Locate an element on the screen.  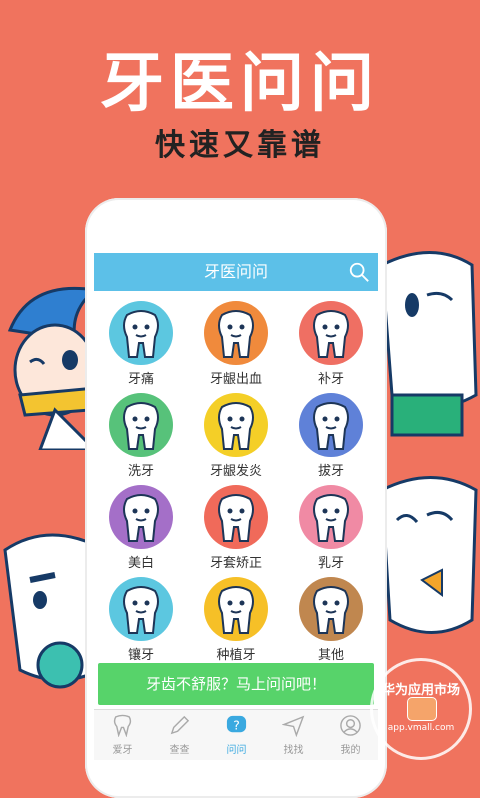
category-implant: 种植牙 is located at coordinates (236, 619).